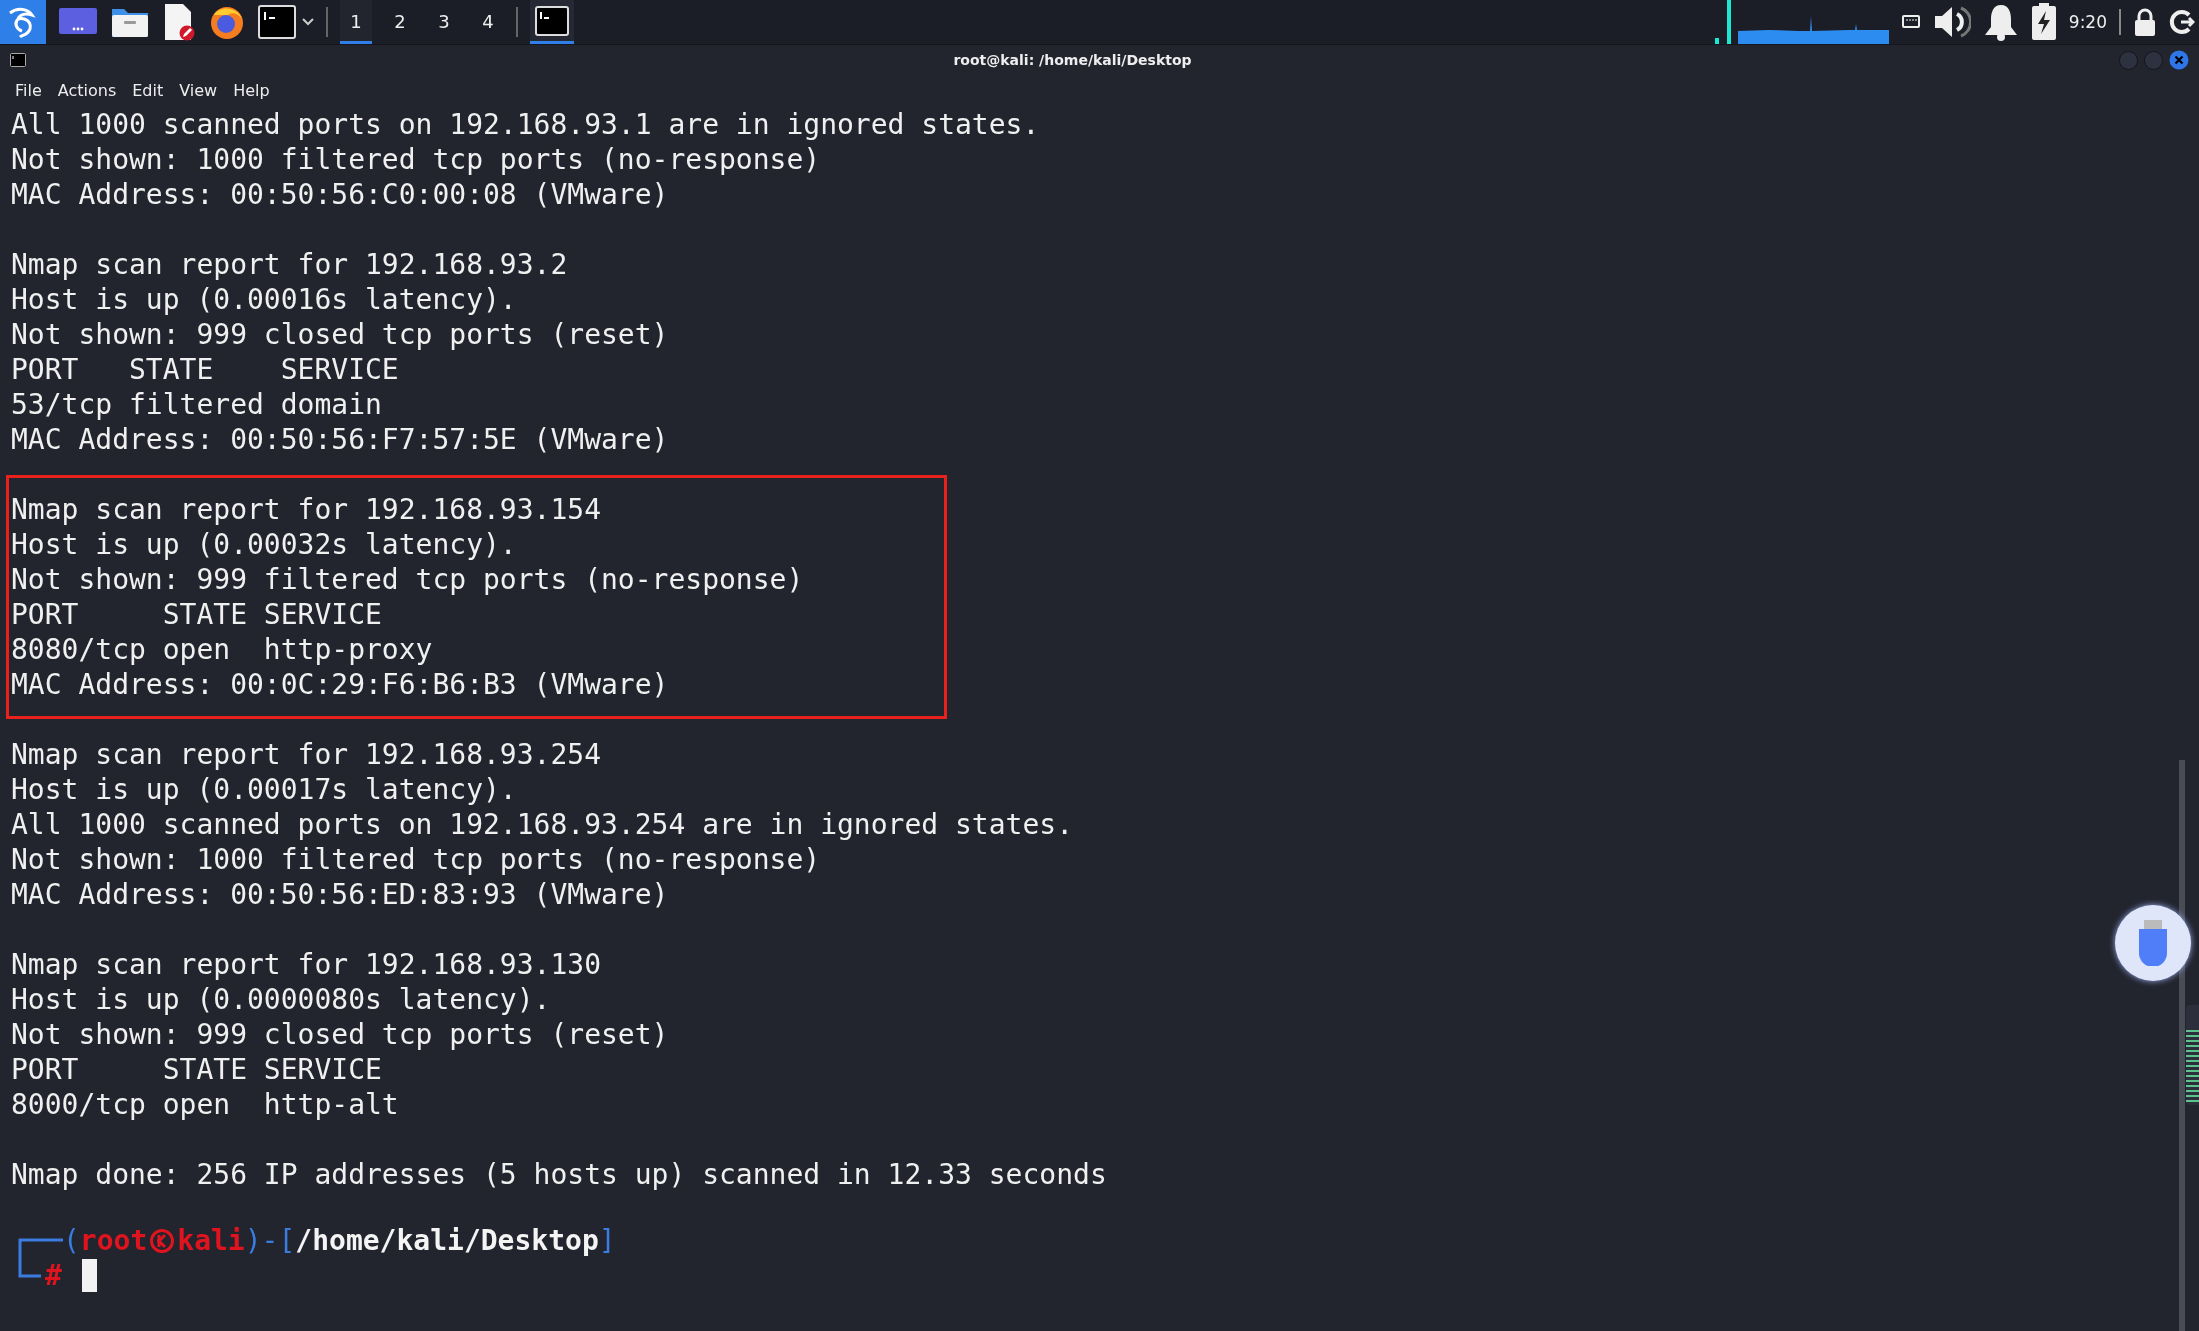 Image resolution: width=2199 pixels, height=1331 pixels. Describe the element at coordinates (2043, 22) in the screenshot. I see `battery-charging-icon` at that location.